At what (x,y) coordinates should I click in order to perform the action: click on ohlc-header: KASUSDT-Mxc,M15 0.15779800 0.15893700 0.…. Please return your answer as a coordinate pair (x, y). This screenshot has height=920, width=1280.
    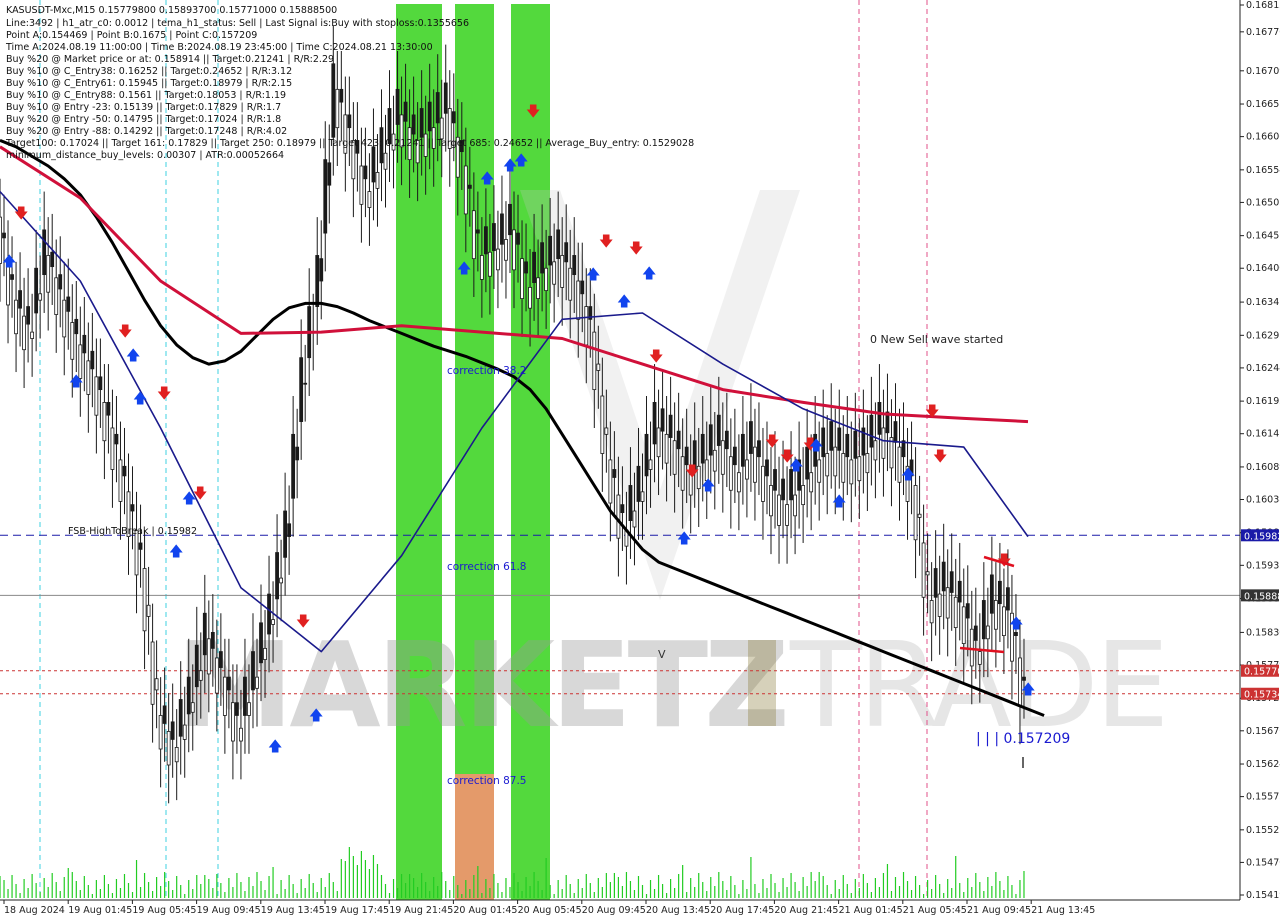
    Looking at the image, I should click on (171, 10).